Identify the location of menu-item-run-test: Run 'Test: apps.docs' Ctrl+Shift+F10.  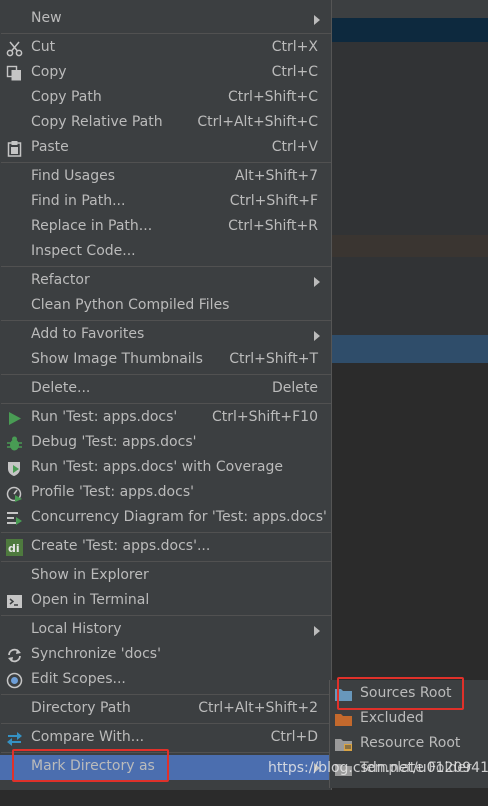
(165, 418).